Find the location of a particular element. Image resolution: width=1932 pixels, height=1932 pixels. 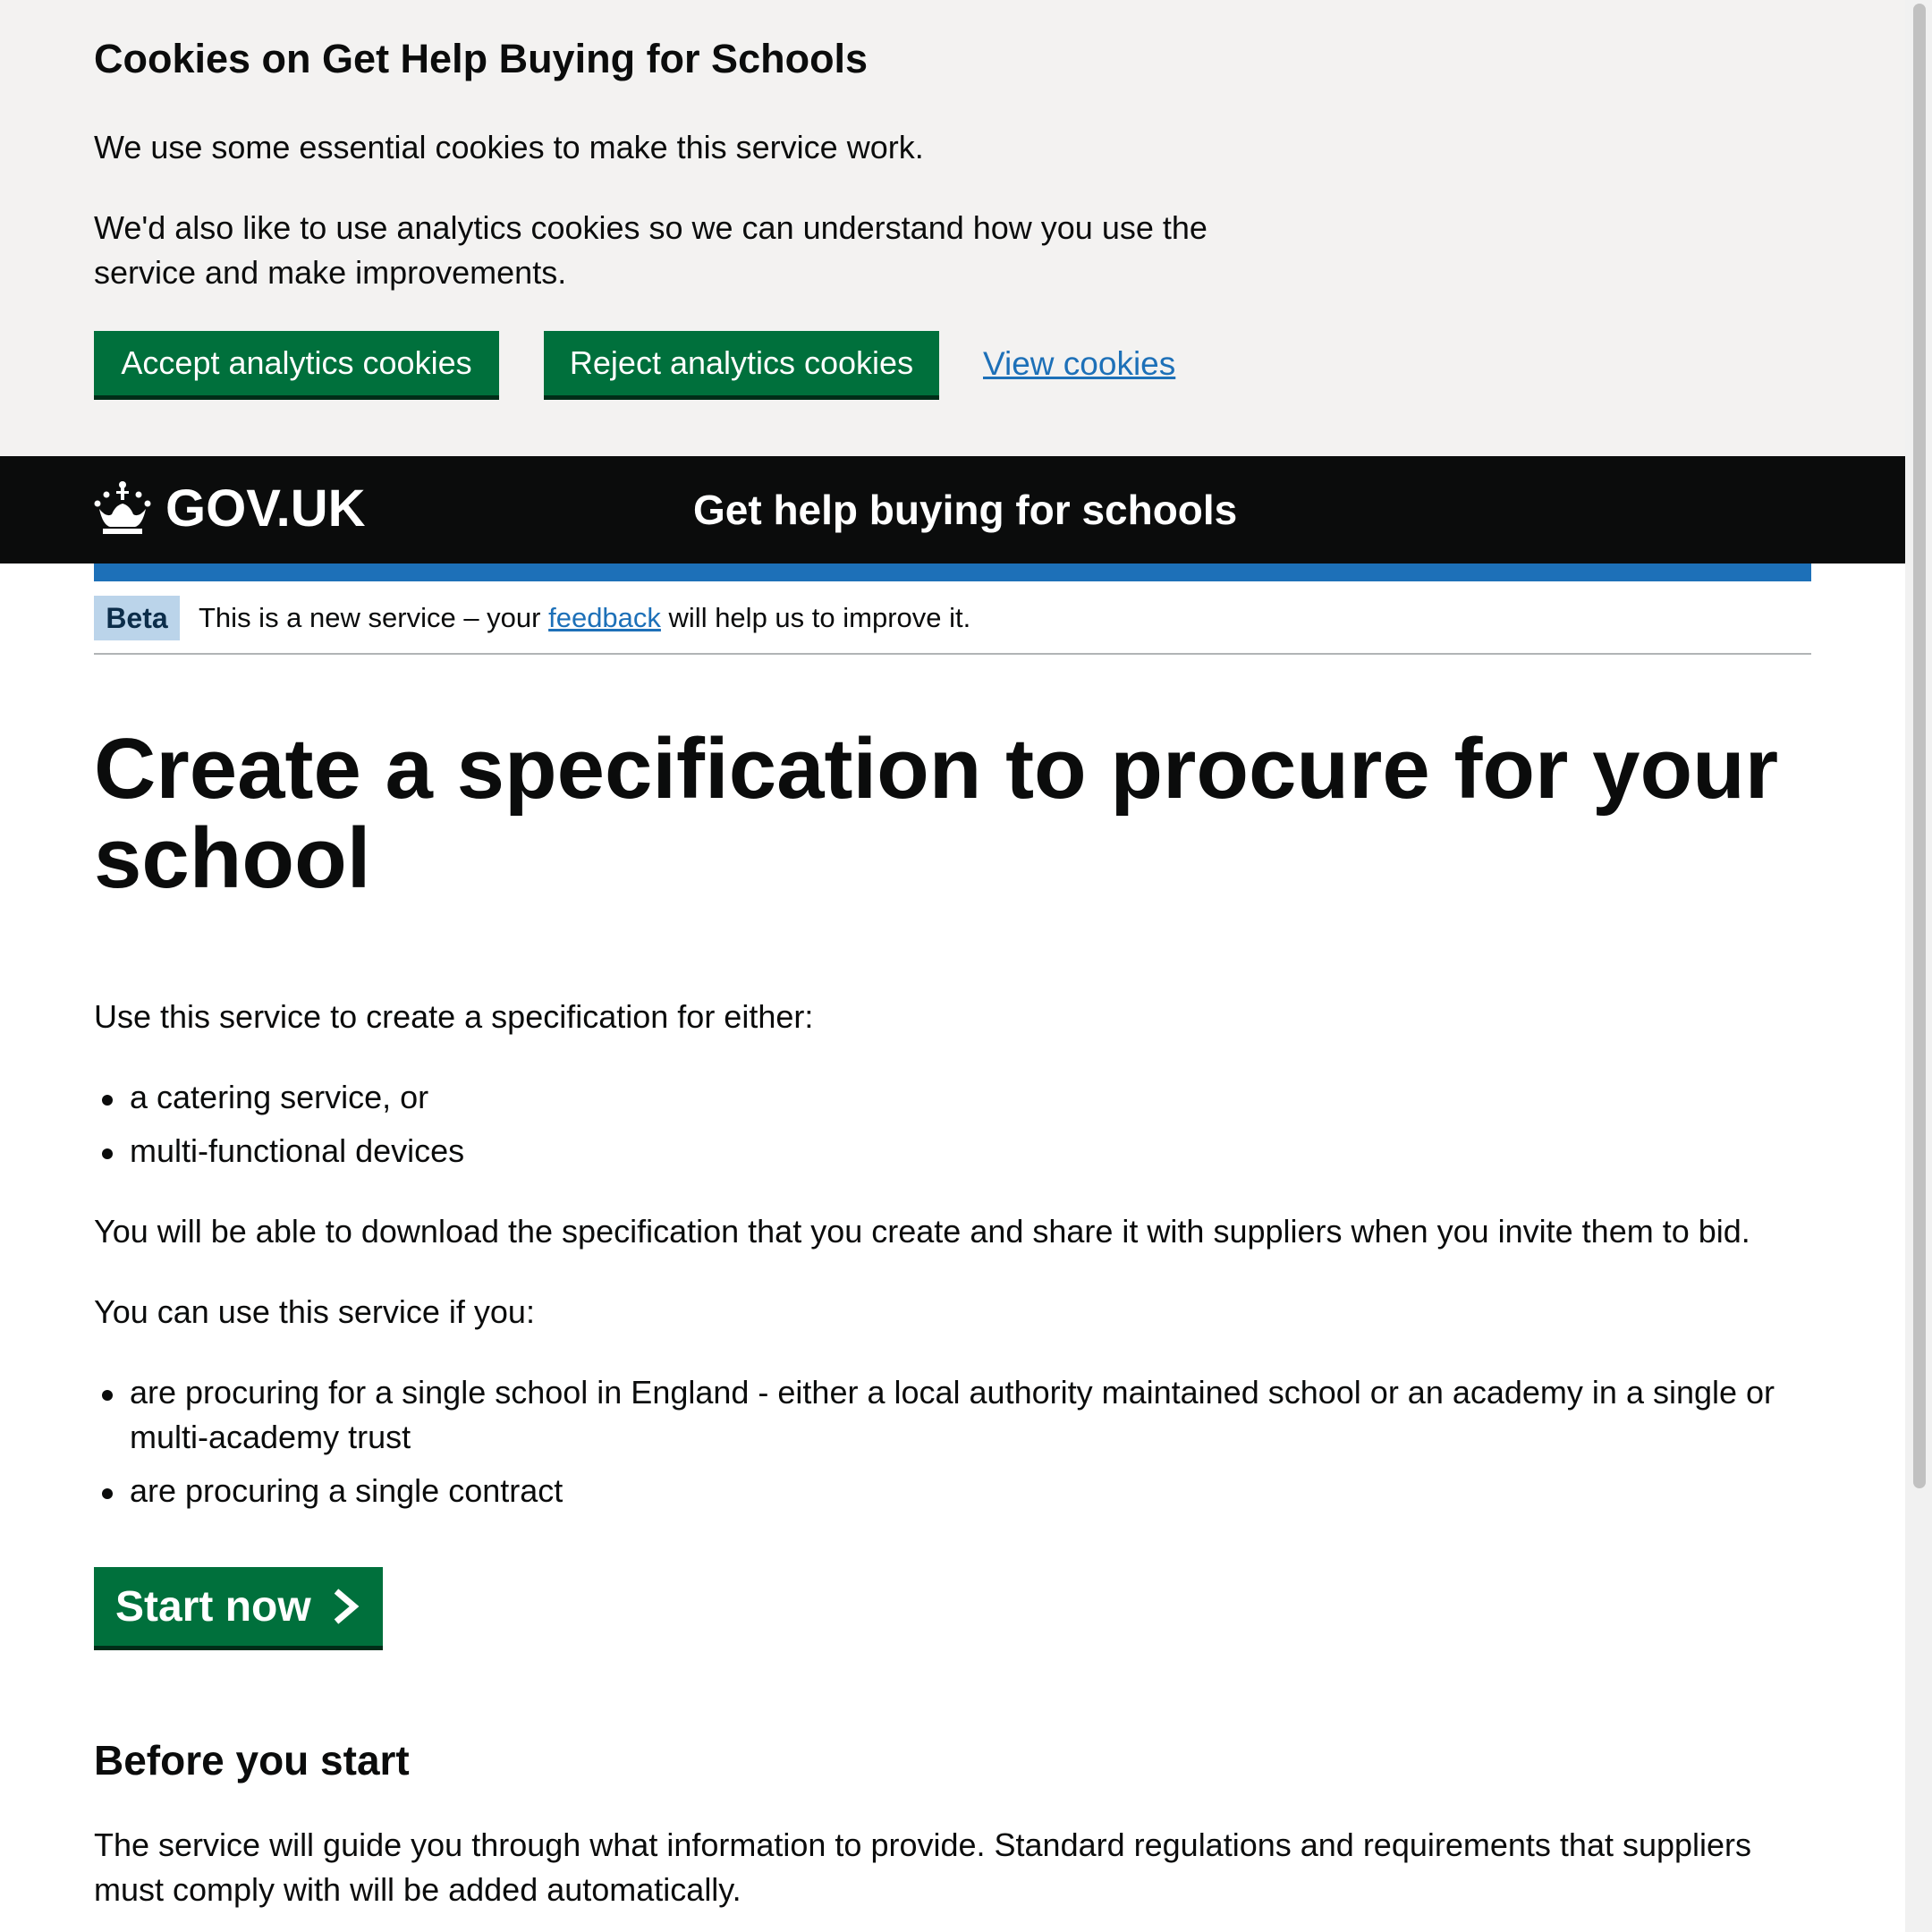

scrollbar-thumb is located at coordinates (1919, 746).